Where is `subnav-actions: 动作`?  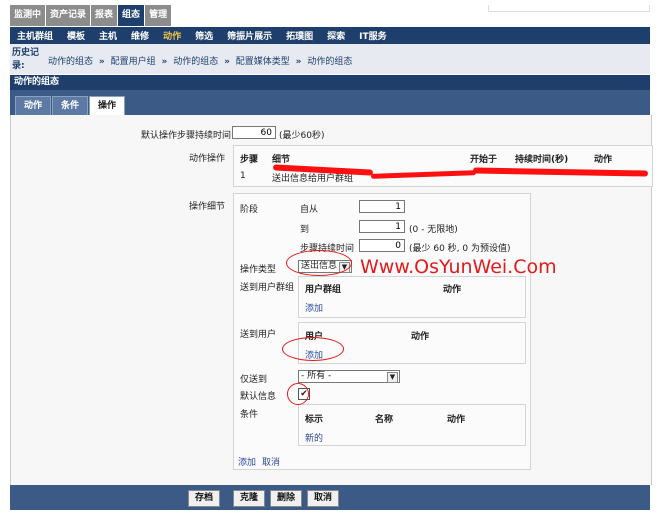 subnav-actions: 动作 is located at coordinates (172, 35).